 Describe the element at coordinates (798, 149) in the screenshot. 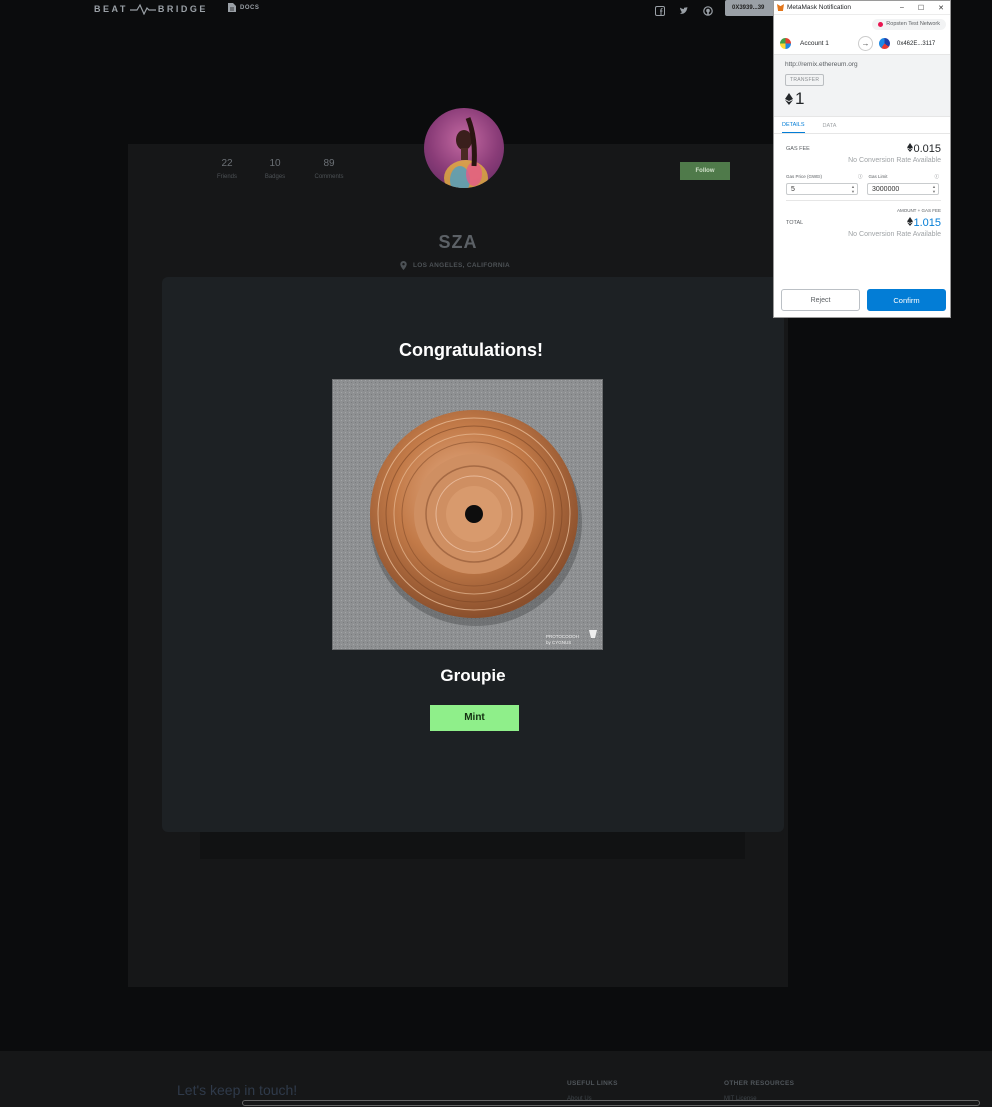

I see `gas-fee-label: GAS FEE` at that location.